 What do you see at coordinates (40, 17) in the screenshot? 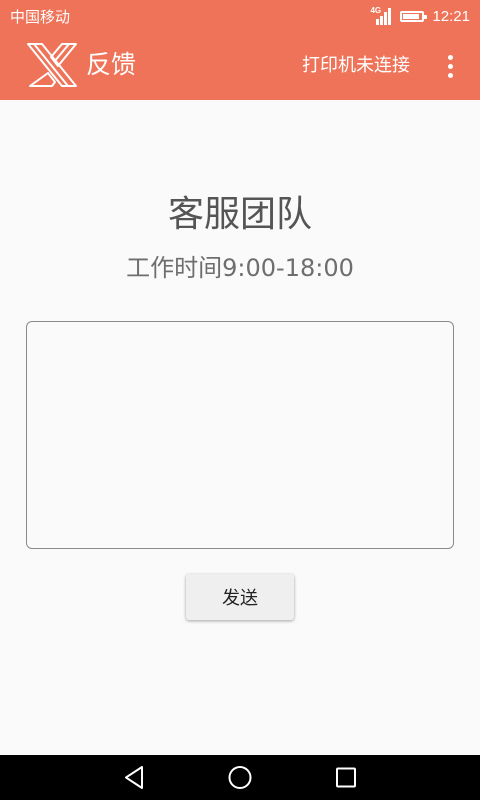
I see `carrier-name: 中国移动` at bounding box center [40, 17].